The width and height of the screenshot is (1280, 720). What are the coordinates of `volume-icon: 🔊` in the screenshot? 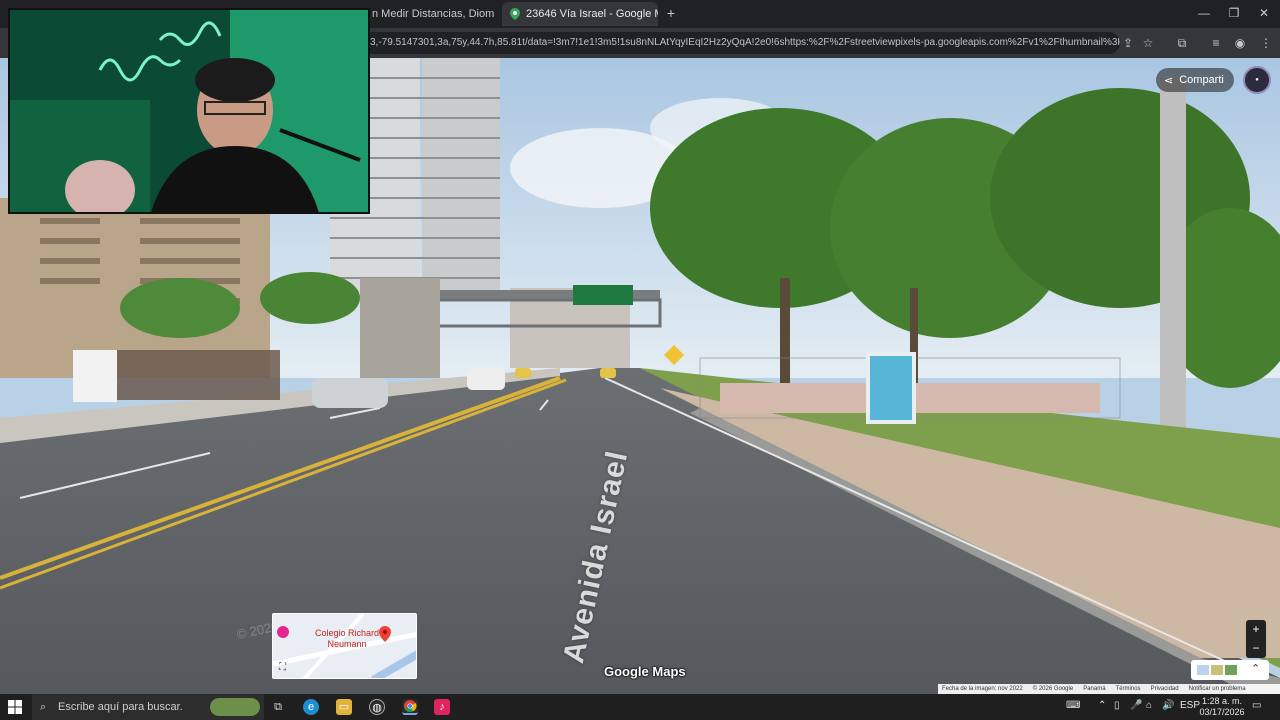 It's located at (1168, 705).